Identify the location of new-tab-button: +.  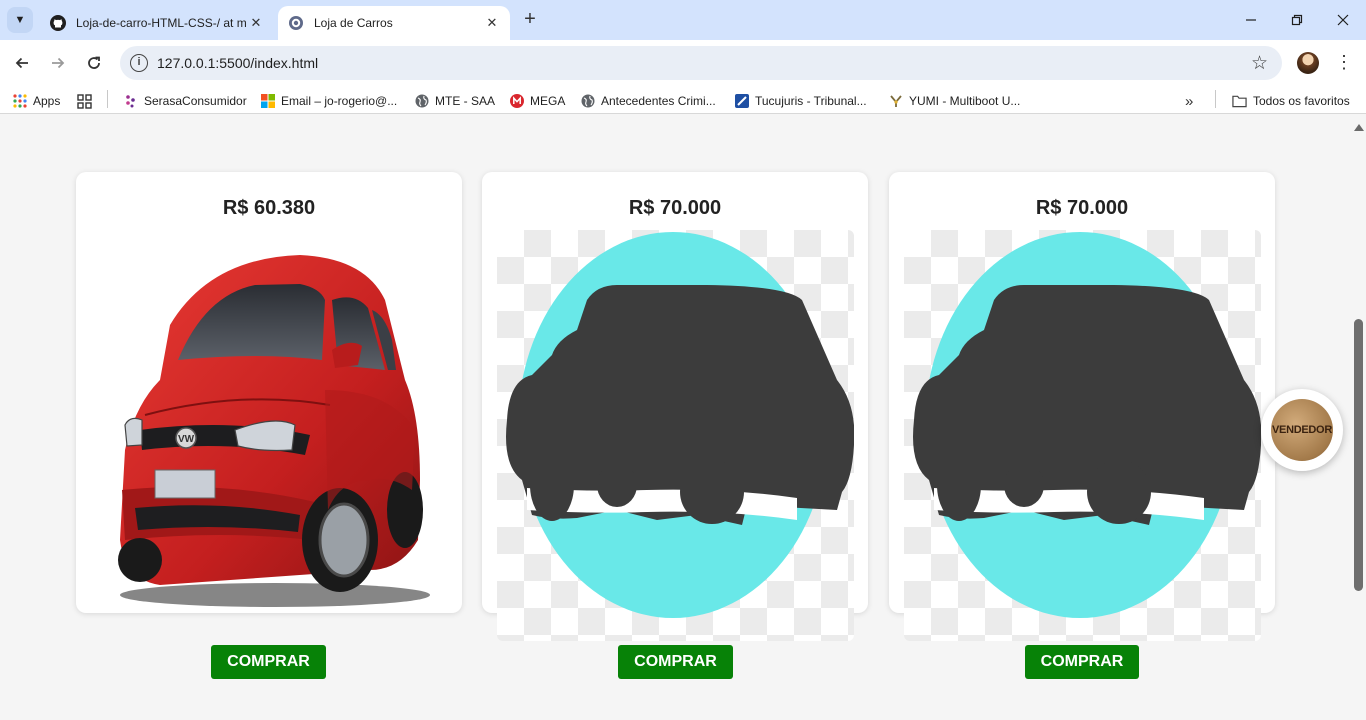
(530, 20).